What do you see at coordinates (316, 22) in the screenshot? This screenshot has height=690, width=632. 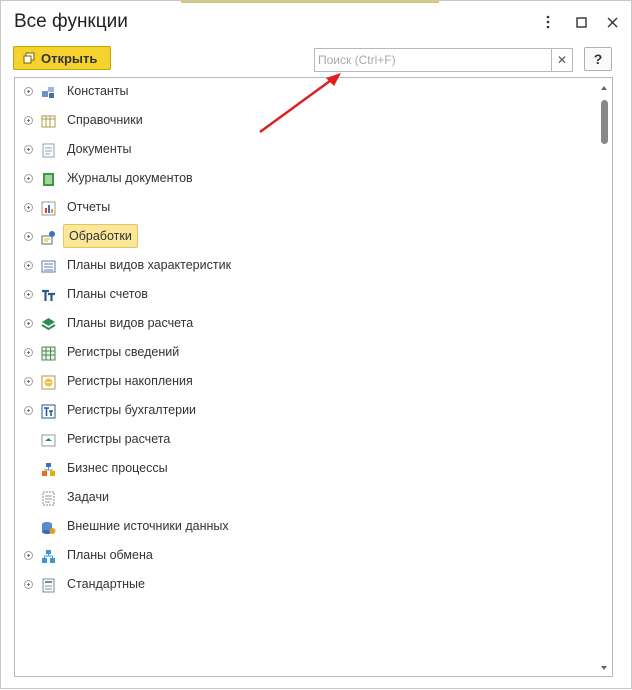 I see `title-bar: Все функции` at bounding box center [316, 22].